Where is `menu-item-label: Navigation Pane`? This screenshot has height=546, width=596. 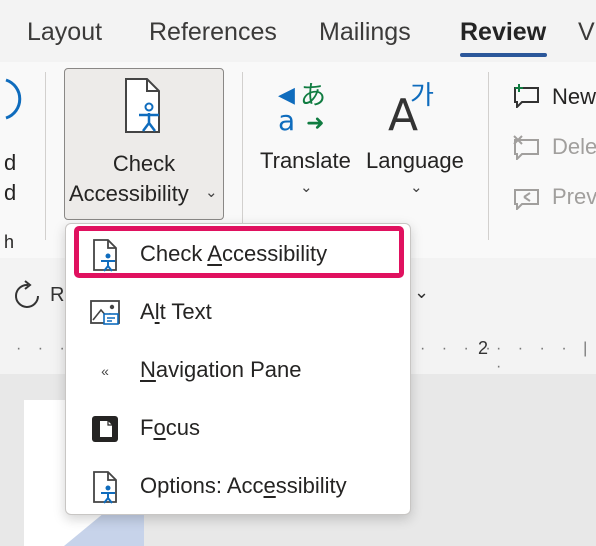
menu-item-label: Navigation Pane is located at coordinates (221, 369).